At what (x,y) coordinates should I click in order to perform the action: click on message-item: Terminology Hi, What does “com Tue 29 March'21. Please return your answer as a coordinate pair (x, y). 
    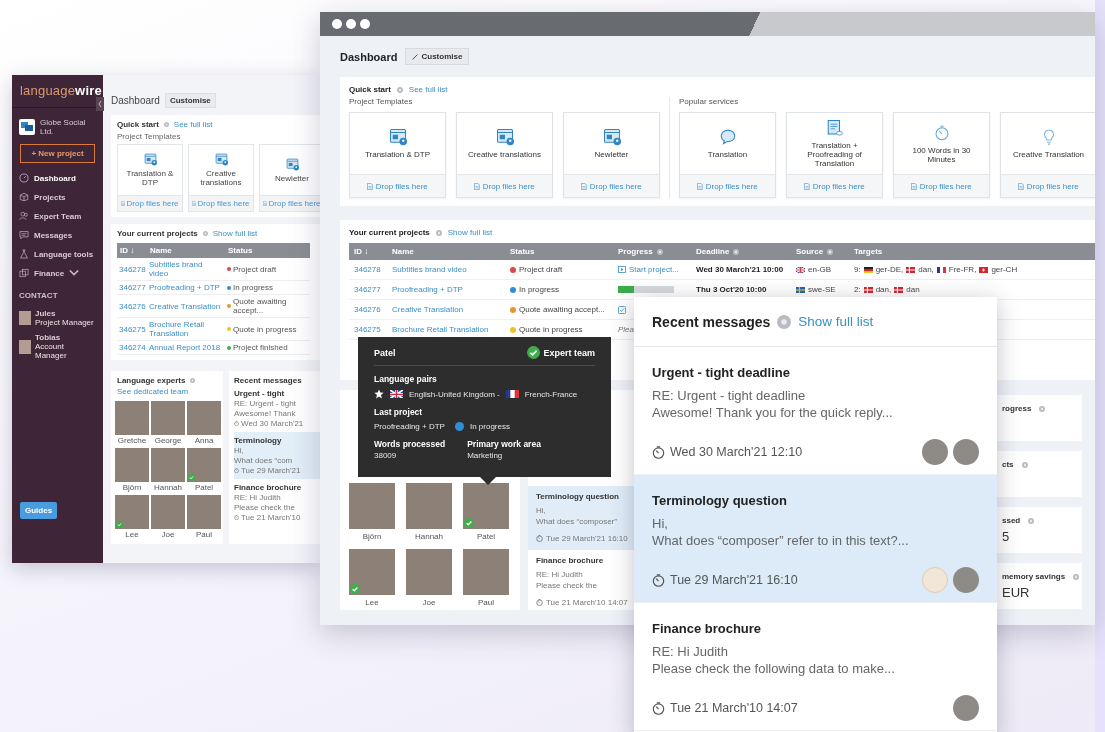
    Looking at the image, I should click on (277, 455).